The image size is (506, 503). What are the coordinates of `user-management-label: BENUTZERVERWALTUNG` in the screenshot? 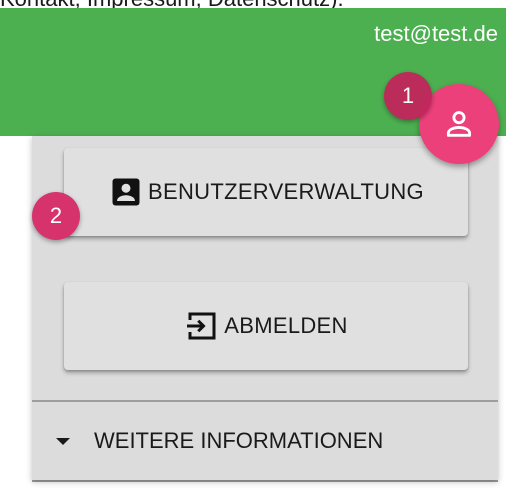 It's located at (286, 191).